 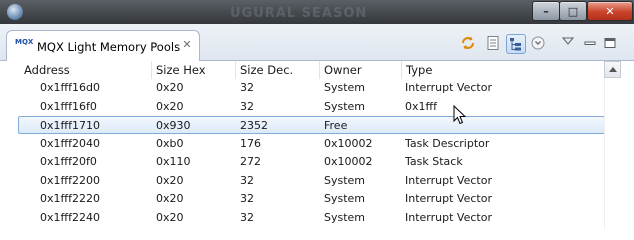 What do you see at coordinates (70, 125) in the screenshot?
I see `cell-address: 0x1fff1710` at bounding box center [70, 125].